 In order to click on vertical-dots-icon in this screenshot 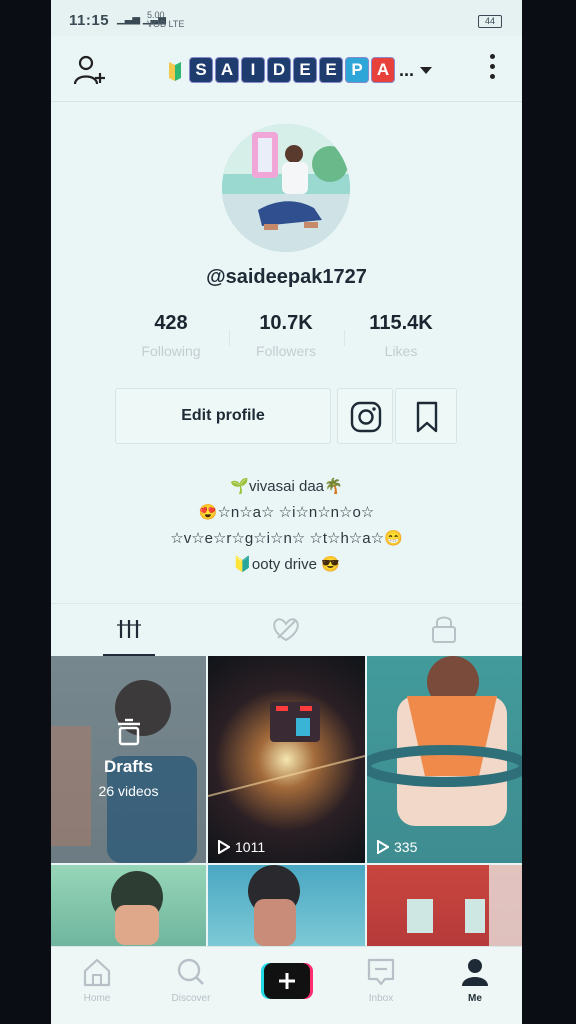, I will do `click(492, 69)`.